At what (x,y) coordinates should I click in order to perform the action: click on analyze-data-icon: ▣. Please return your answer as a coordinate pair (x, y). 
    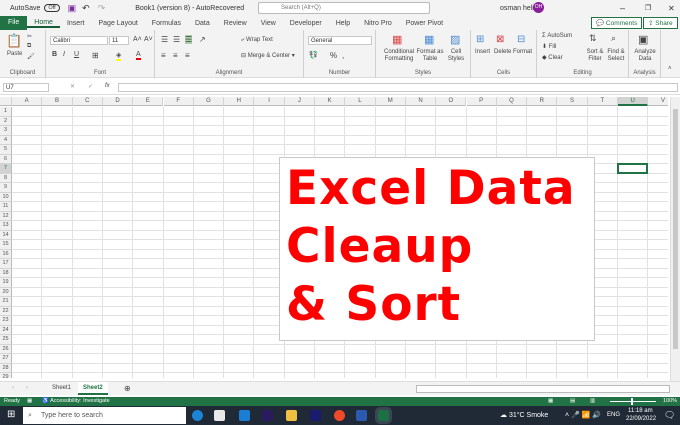
    Looking at the image, I should click on (643, 39).